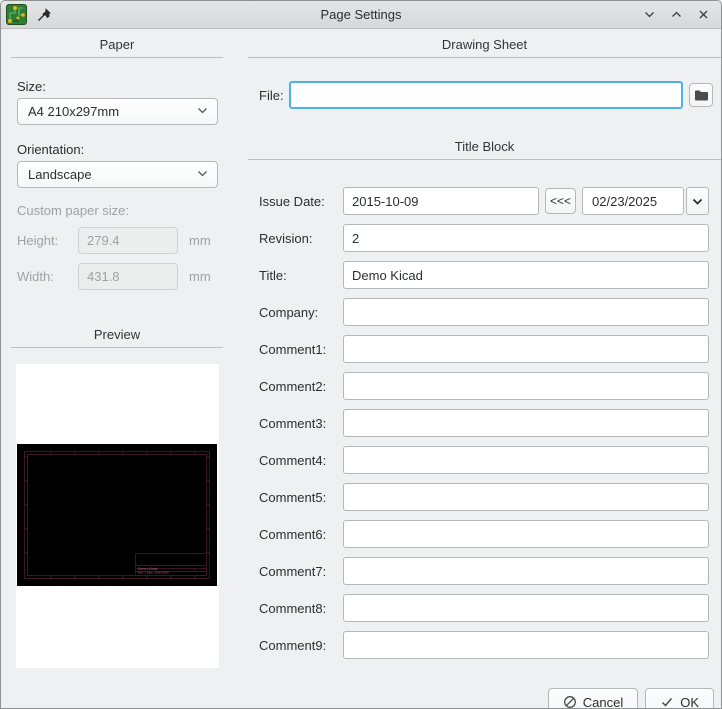 This screenshot has width=722, height=709. I want to click on field-row-comment7: Comment7:, so click(484, 571).